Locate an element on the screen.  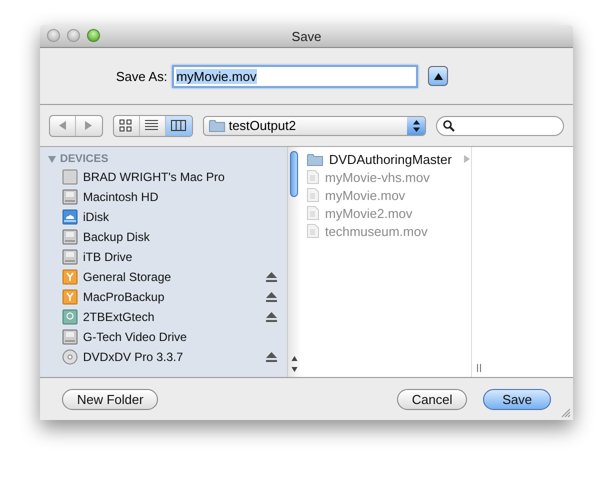
disclosure-arrow-icon is located at coordinates (467, 159).